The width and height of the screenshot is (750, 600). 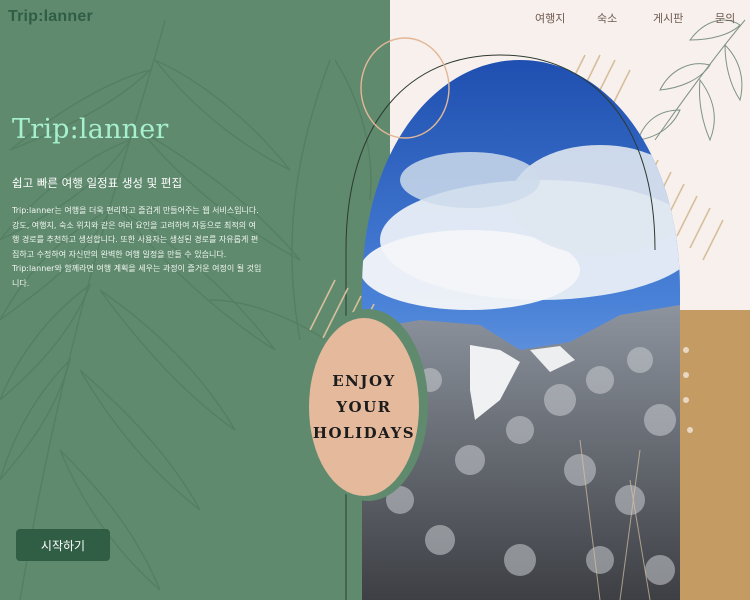 I want to click on nav-item-contact: 문의, so click(x=725, y=18).